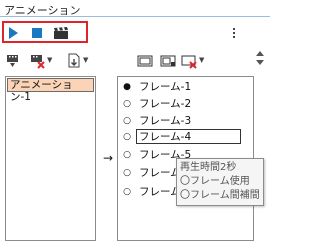  What do you see at coordinates (165, 87) in the screenshot?
I see `frame-label: フレーム-1` at bounding box center [165, 87].